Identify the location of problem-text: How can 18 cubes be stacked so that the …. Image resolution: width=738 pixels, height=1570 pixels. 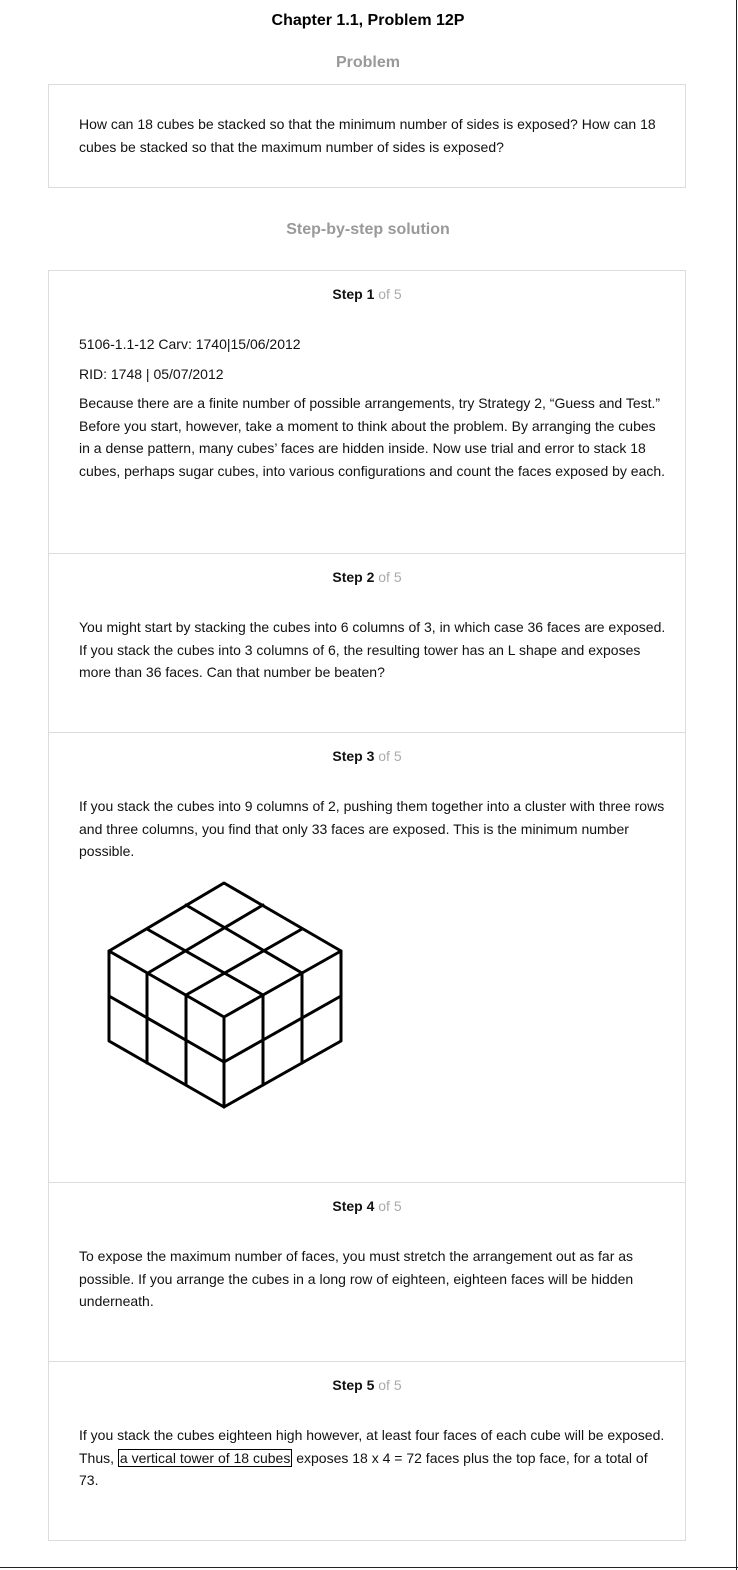
(367, 135).